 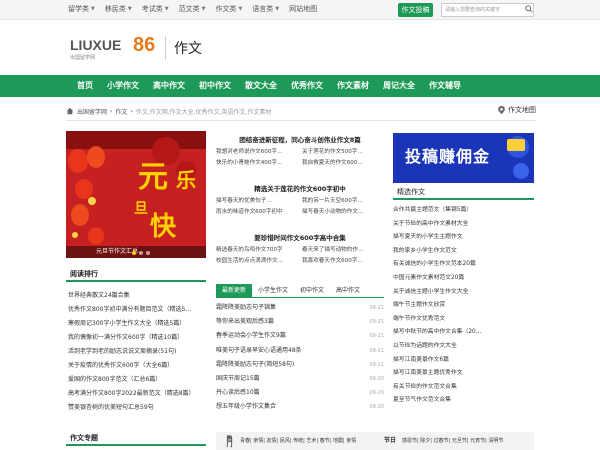 I want to click on list-item: 有关节俭的作文范文合集, so click(x=463, y=388).